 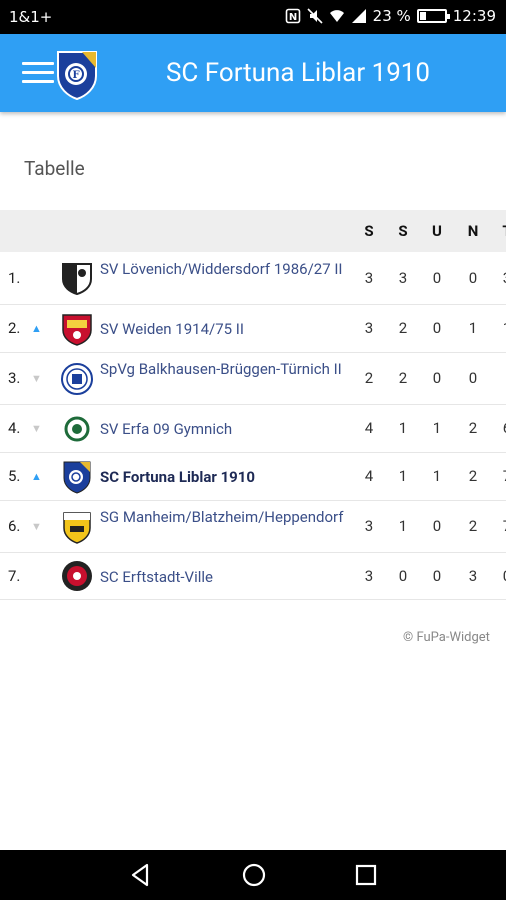 I want to click on col-header-losses: N, so click(x=473, y=231).